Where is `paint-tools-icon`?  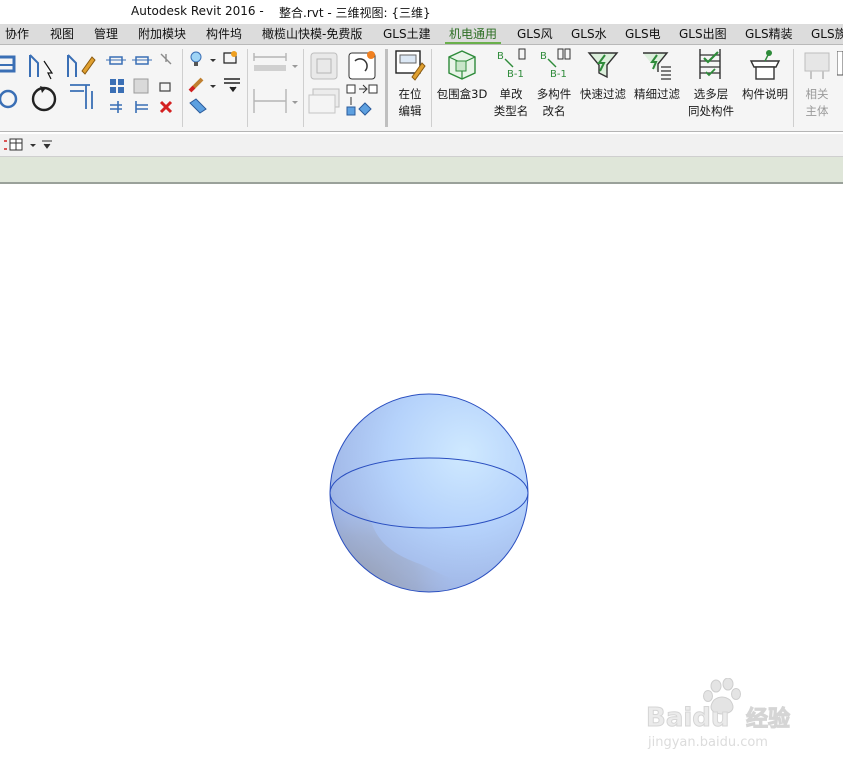 paint-tools-icon is located at coordinates (216, 85).